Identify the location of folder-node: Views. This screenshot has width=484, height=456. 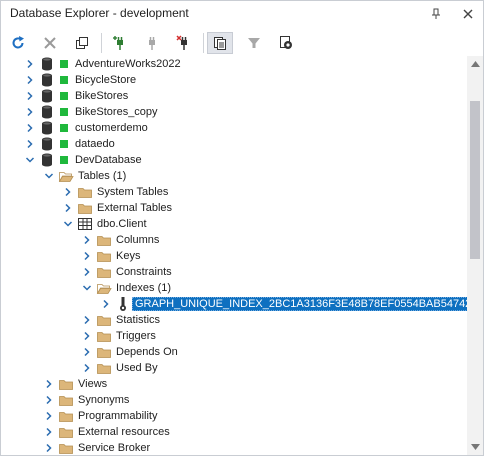
(234, 384).